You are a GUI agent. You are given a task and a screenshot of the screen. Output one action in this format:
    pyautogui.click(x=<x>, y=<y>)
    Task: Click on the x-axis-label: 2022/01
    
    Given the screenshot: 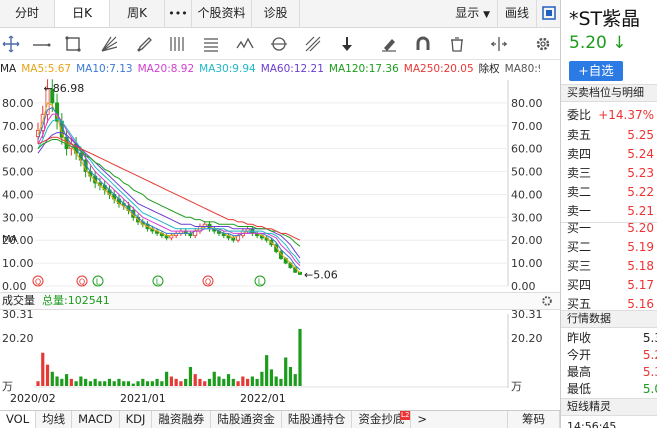 What is the action you would take?
    pyautogui.click(x=263, y=398)
    